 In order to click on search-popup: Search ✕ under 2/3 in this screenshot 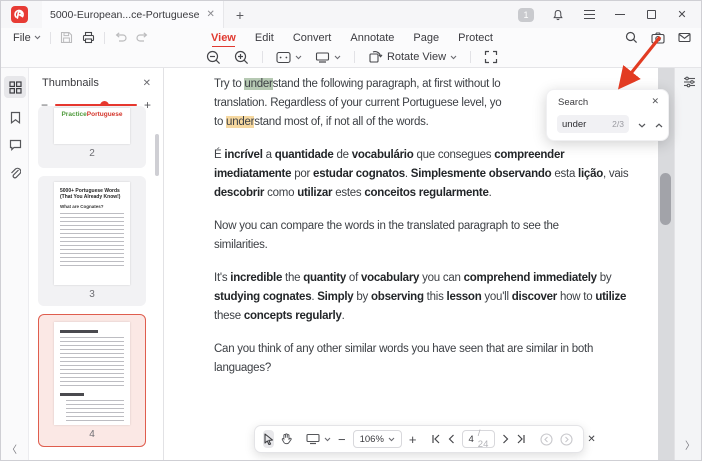, I will do `click(607, 115)`.